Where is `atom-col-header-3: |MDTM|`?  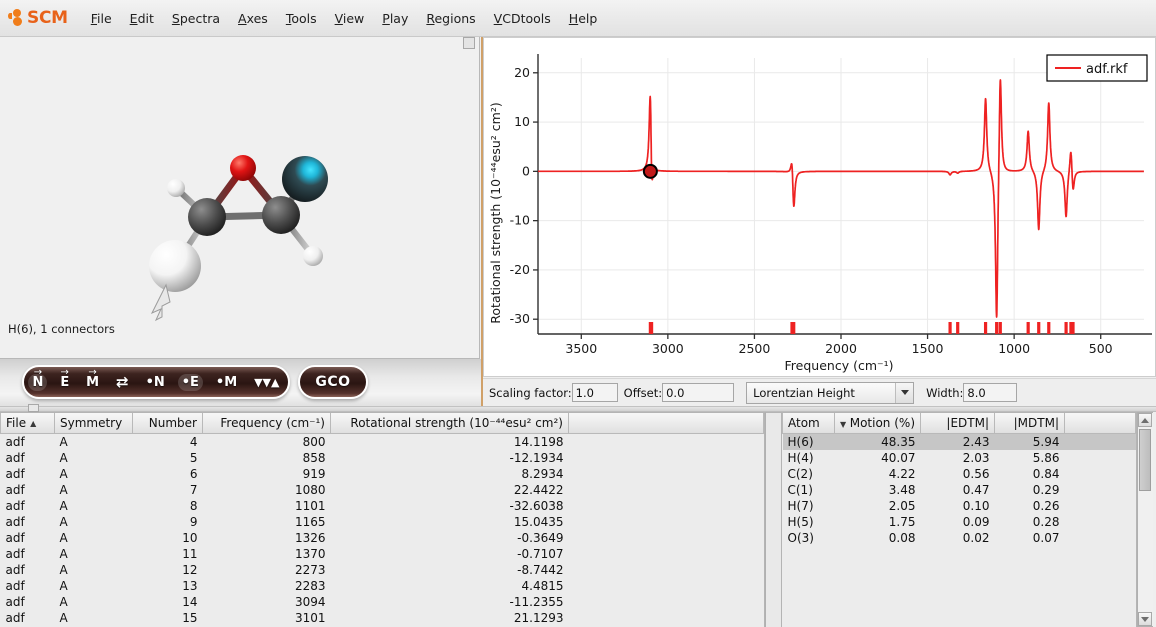
atom-col-header-3: |MDTM| is located at coordinates (1029, 423).